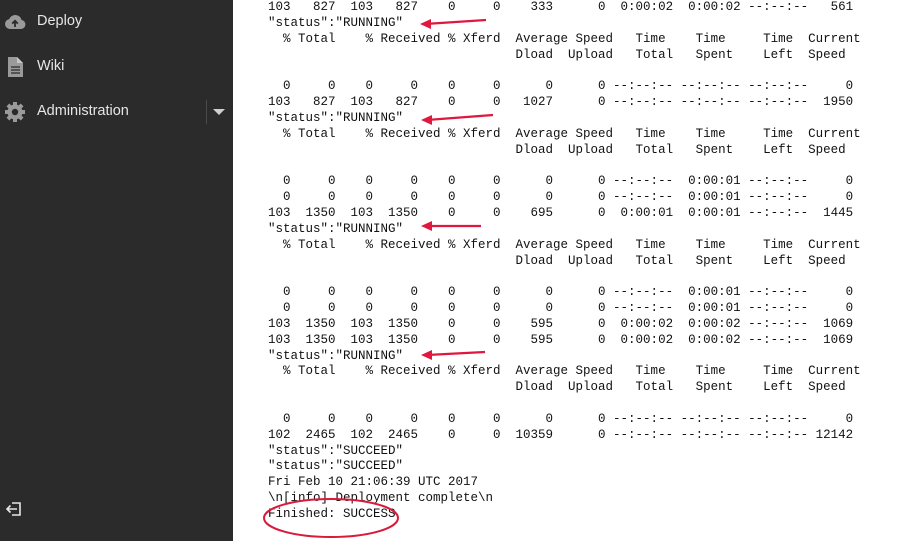  Describe the element at coordinates (116, 67) in the screenshot. I see `sidebar-item-wiki: Wiki` at that location.